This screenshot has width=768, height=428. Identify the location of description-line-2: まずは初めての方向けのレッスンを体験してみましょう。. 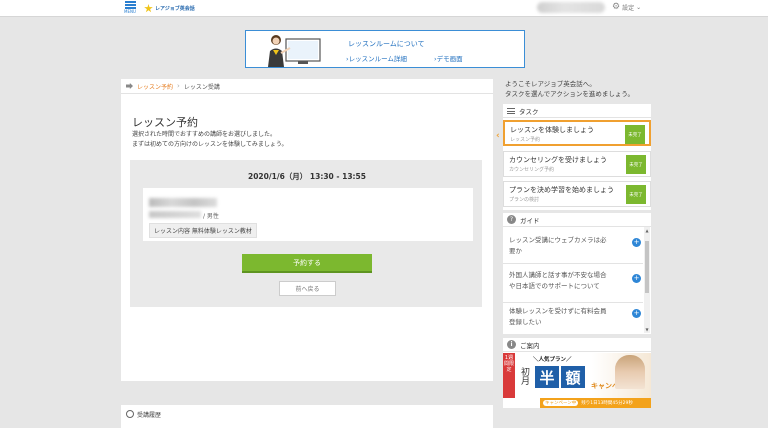
(210, 144).